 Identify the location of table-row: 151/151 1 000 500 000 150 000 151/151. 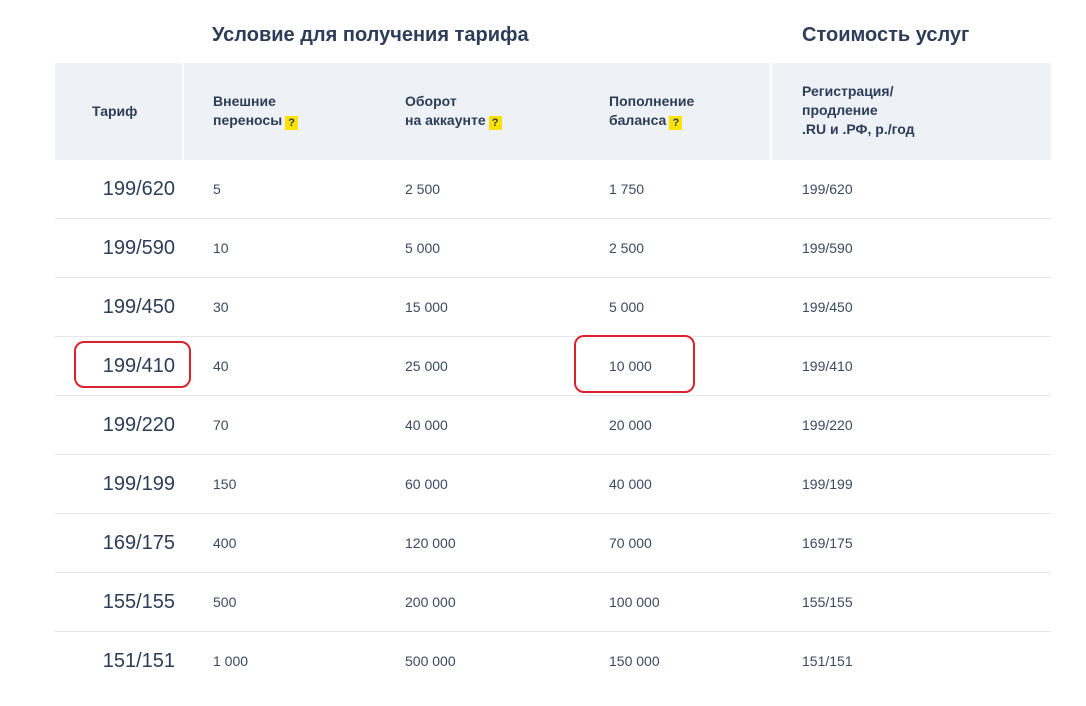
(553, 661).